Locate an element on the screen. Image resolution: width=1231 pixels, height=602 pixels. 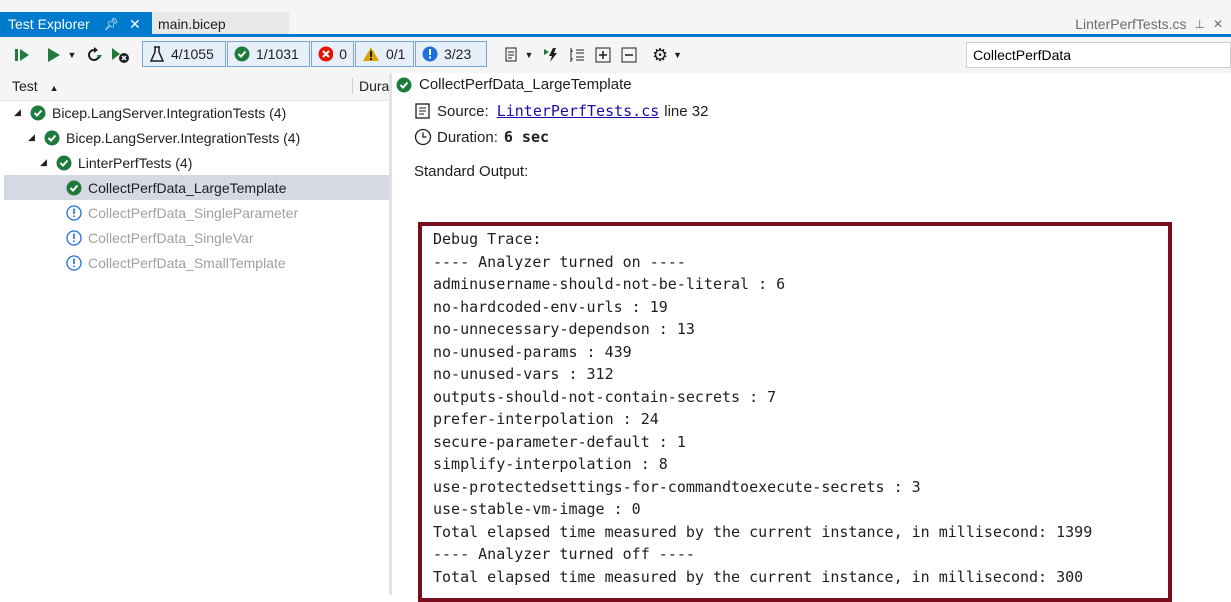
column-duration-label: Duration is located at coordinates (374, 86).